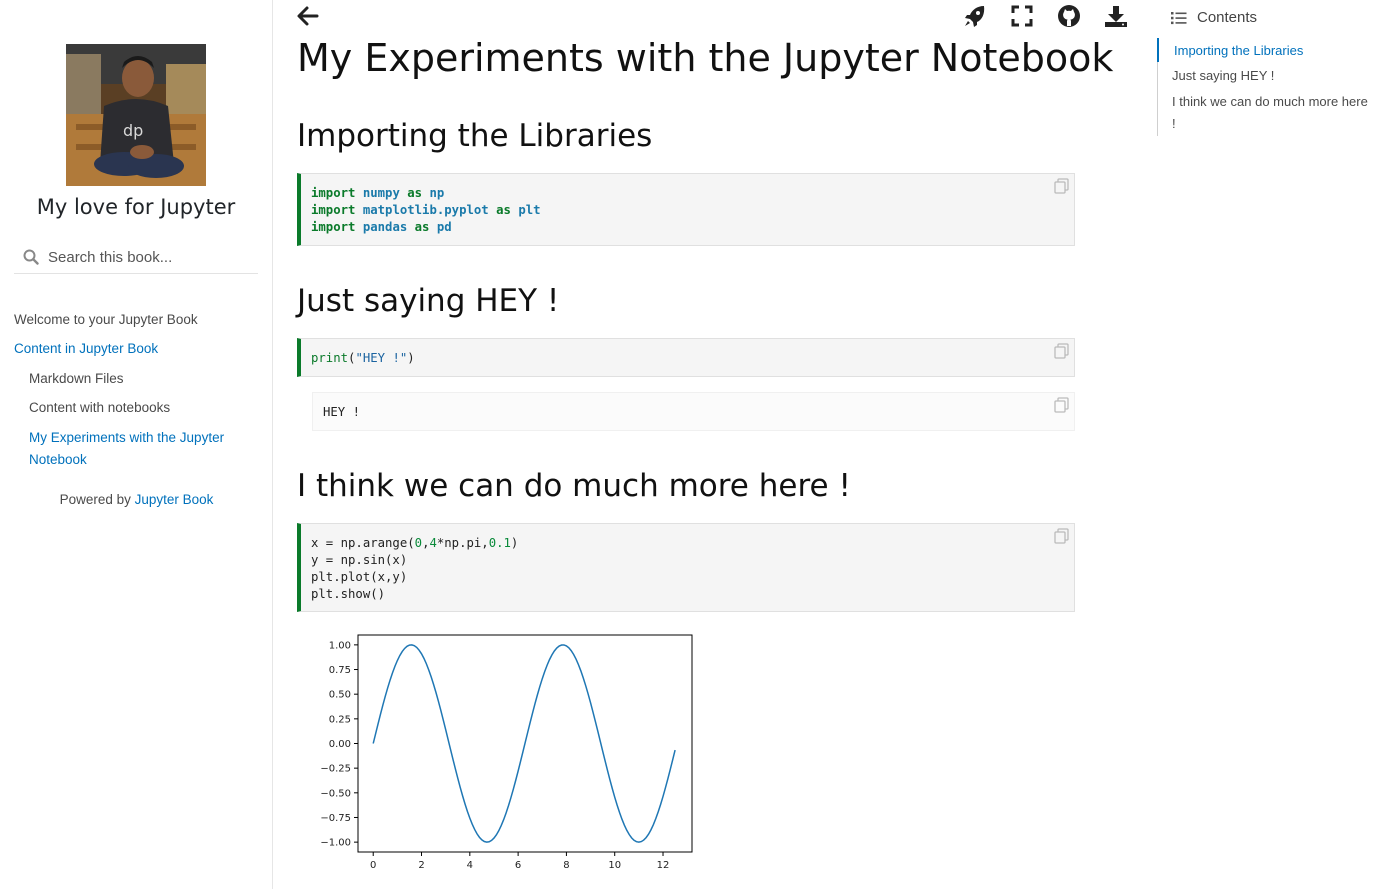 This screenshot has width=1385, height=889. I want to click on output-text: HEY !, so click(342, 412).